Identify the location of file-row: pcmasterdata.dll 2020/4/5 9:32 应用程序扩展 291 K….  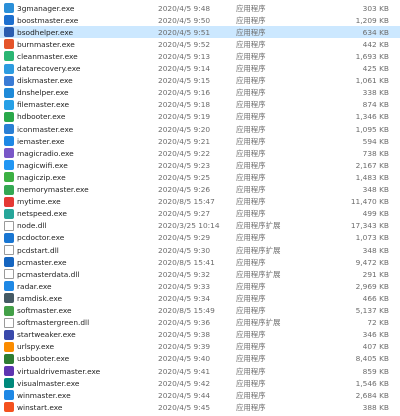
(200, 274).